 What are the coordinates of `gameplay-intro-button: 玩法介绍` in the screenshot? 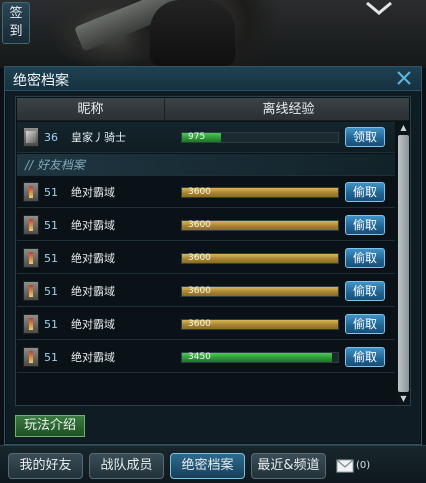 It's located at (50, 426).